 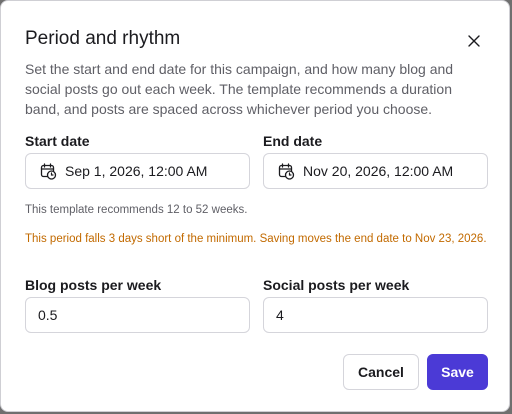 I want to click on start-date-value: Sep 1, 2026, 12:00 AM, so click(x=136, y=171).